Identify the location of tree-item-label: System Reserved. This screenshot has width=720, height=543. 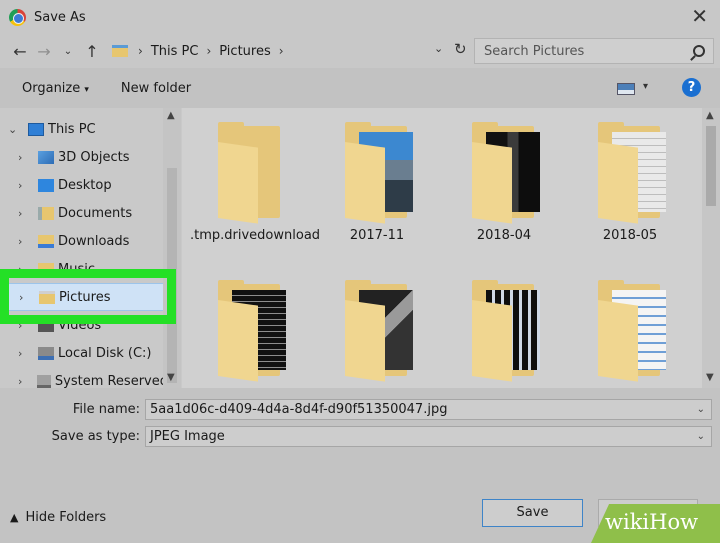
(111, 381).